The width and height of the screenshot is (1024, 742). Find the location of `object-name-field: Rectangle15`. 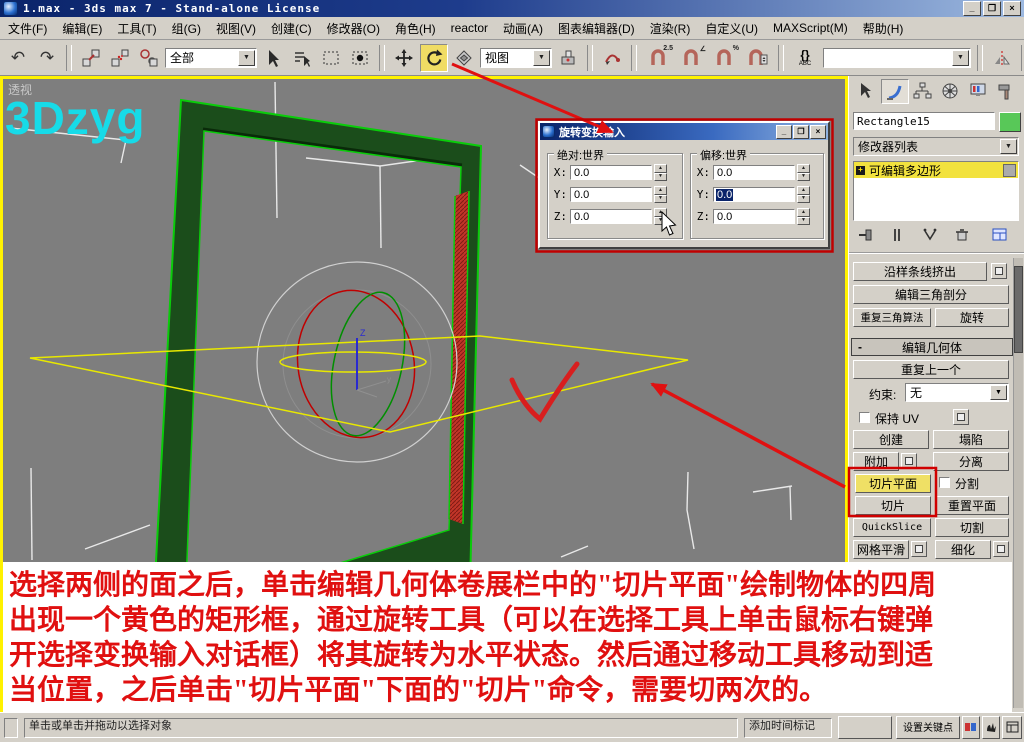

object-name-field: Rectangle15 is located at coordinates (924, 121).